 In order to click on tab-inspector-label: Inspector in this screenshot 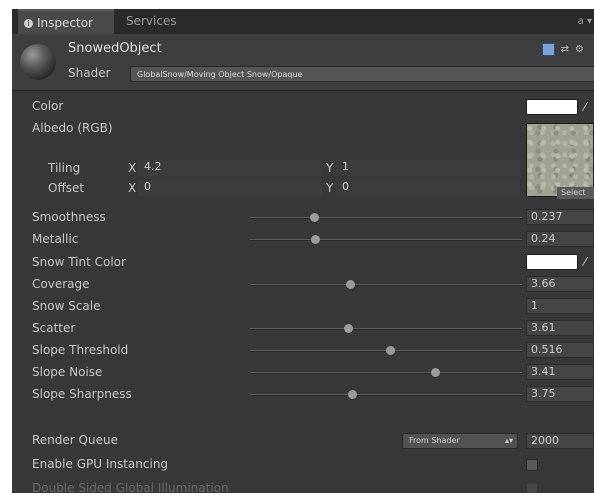, I will do `click(65, 23)`.